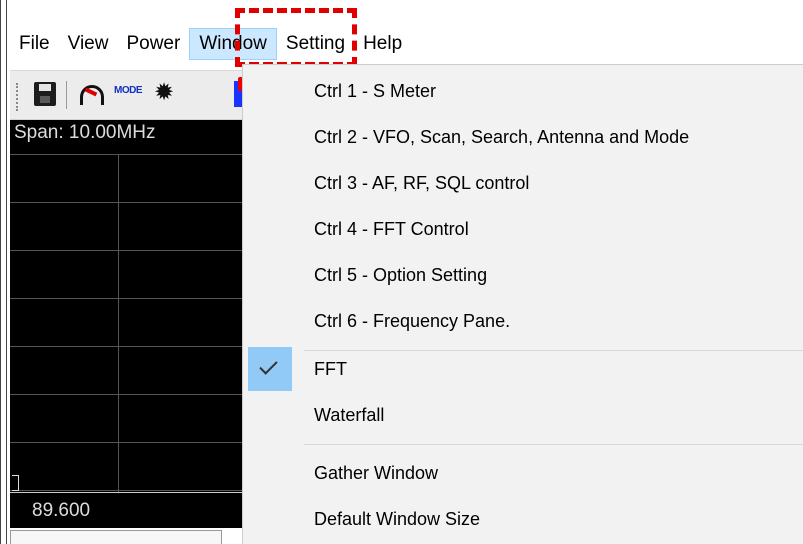 This screenshot has width=803, height=544. I want to click on bottom-panel-tab, so click(116, 537).